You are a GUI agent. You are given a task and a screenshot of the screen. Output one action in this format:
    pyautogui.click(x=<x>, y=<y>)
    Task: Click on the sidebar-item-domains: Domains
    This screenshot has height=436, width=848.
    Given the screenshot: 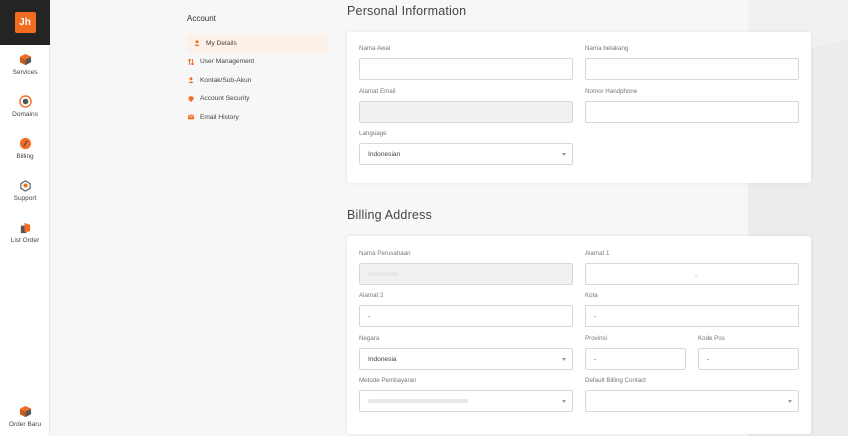 What is the action you would take?
    pyautogui.click(x=25, y=106)
    